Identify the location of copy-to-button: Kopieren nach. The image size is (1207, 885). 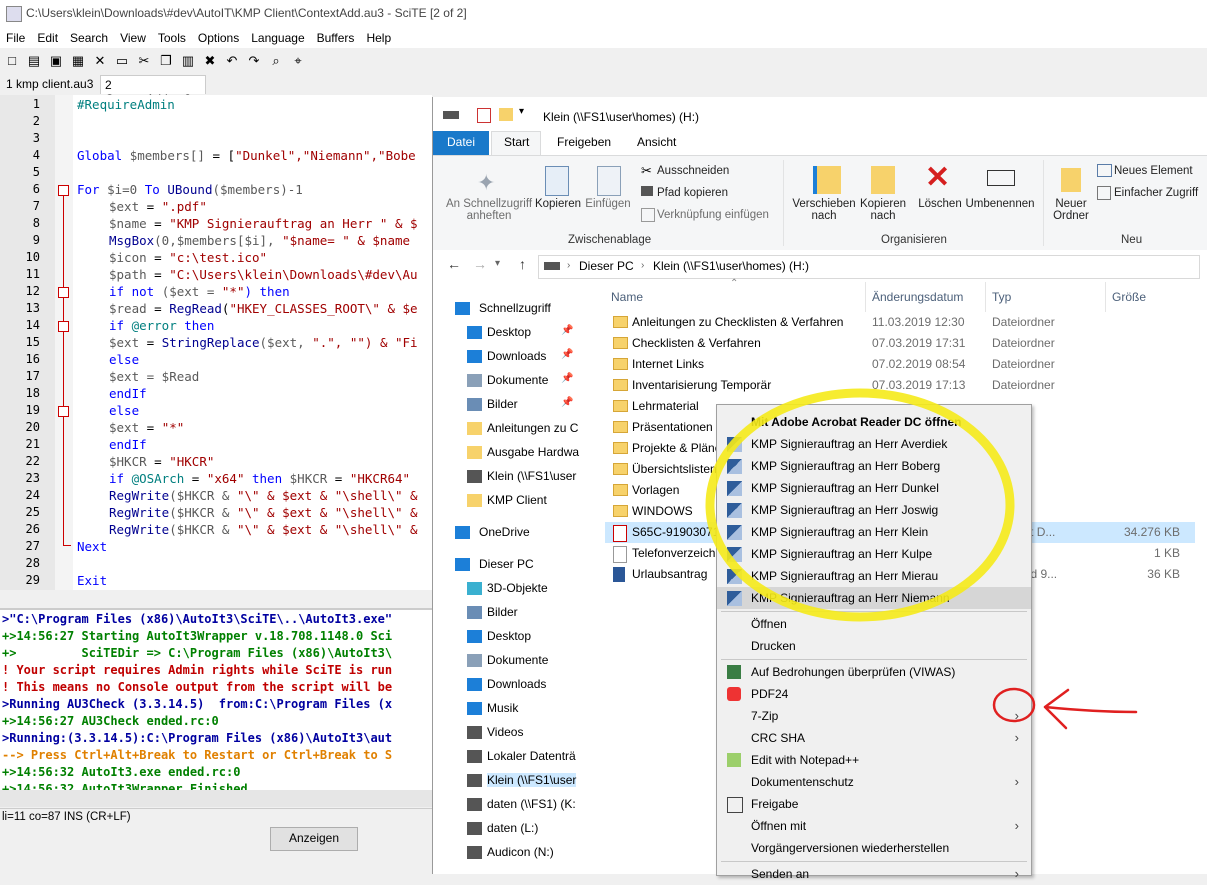
(883, 210).